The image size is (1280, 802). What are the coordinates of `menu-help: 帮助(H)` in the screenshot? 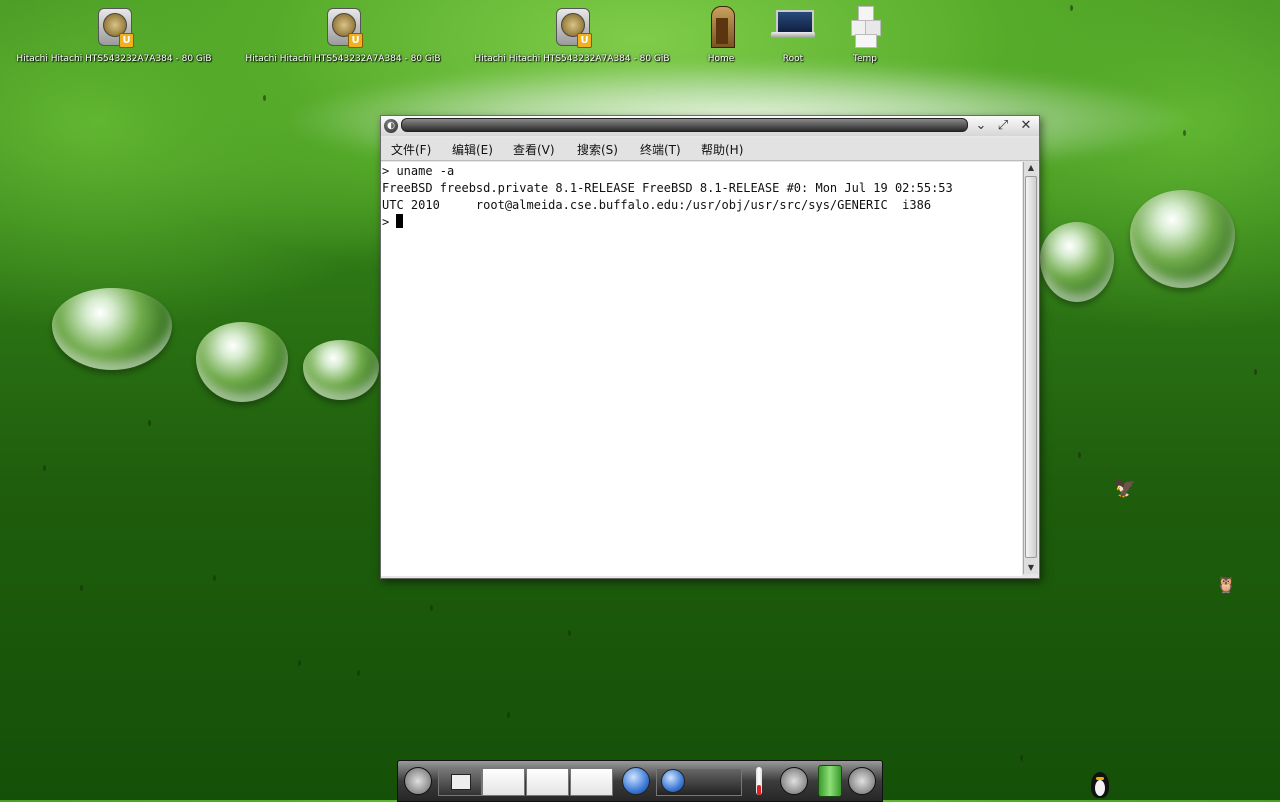 It's located at (722, 149).